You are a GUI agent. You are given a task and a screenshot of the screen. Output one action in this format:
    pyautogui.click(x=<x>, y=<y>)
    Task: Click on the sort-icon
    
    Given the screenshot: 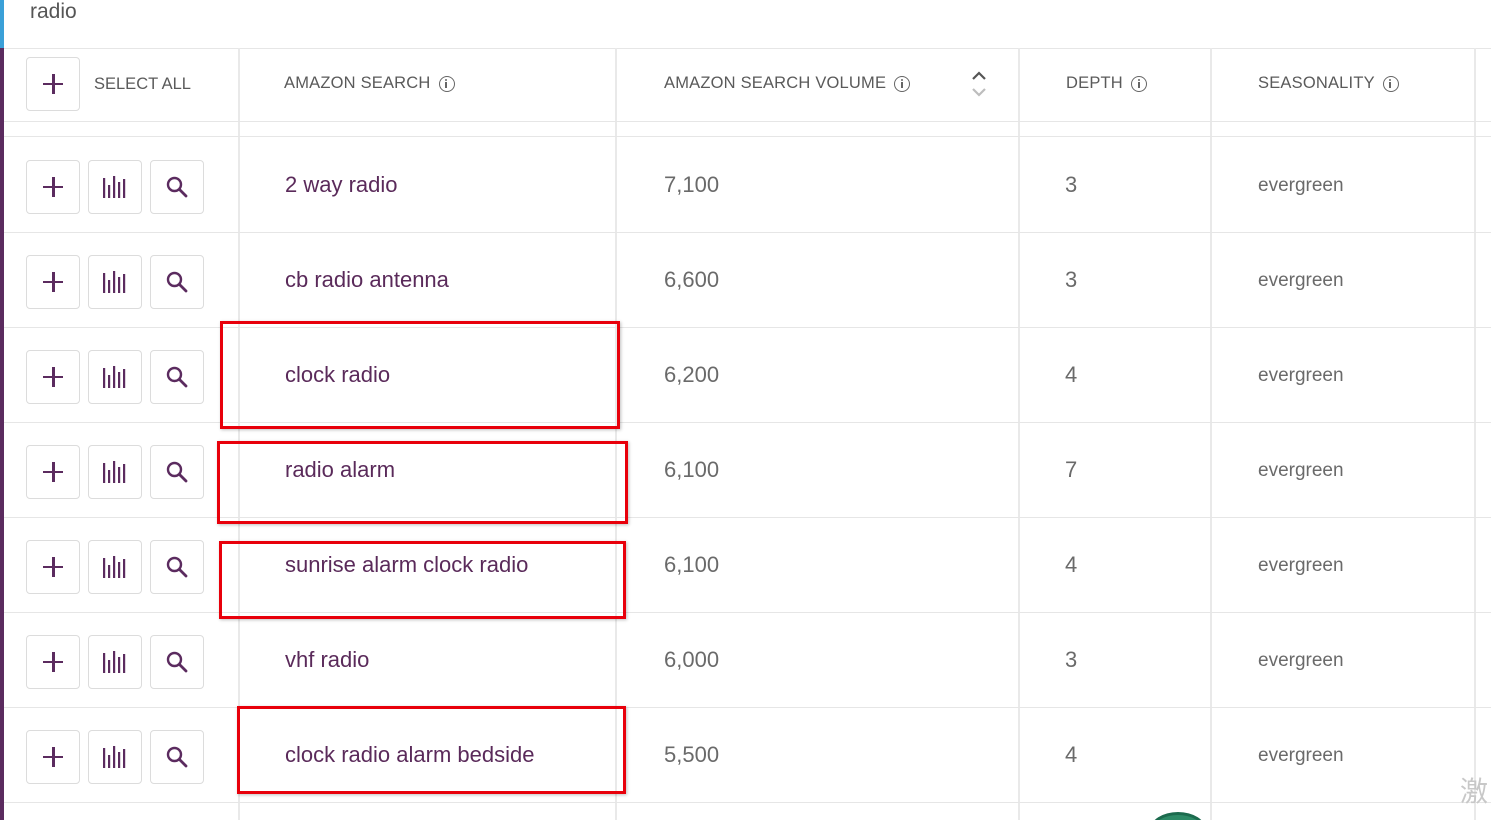 What is the action you would take?
    pyautogui.click(x=979, y=84)
    